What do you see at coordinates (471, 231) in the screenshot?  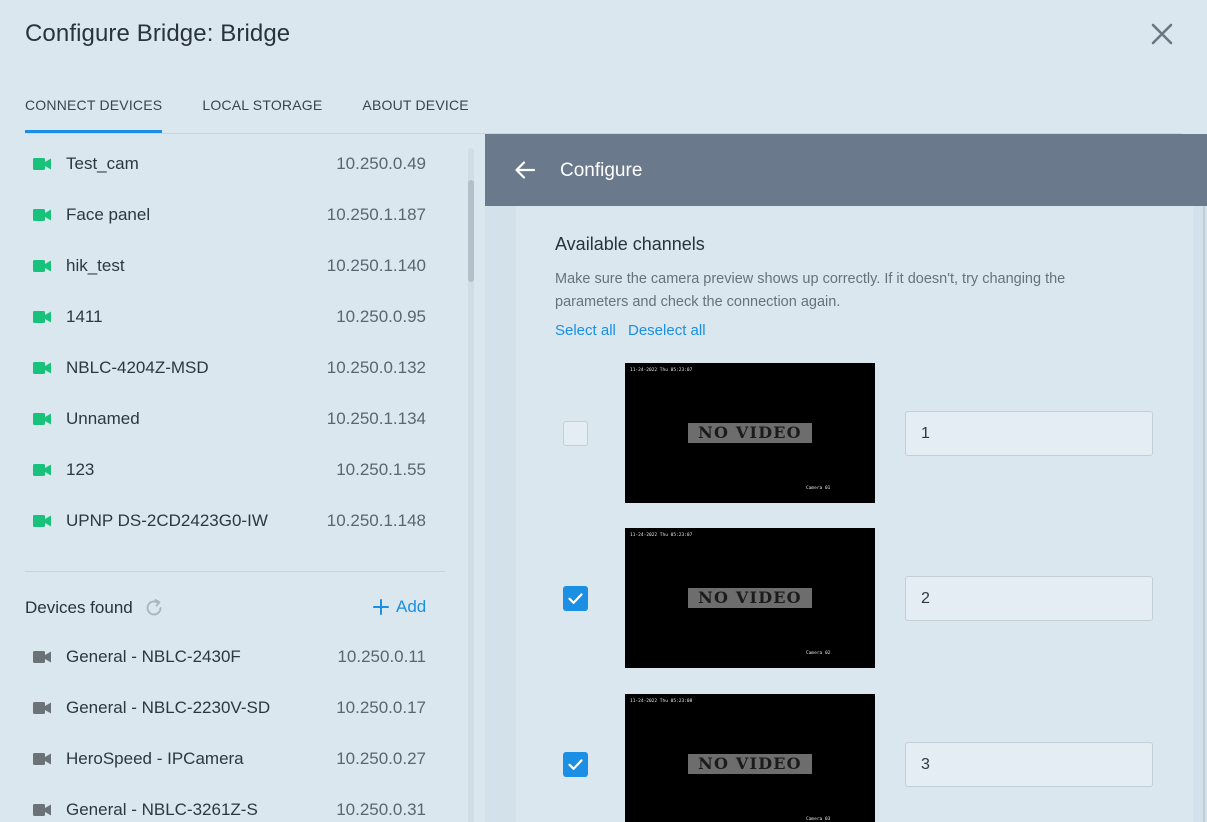 I see `scrollbar-thumb` at bounding box center [471, 231].